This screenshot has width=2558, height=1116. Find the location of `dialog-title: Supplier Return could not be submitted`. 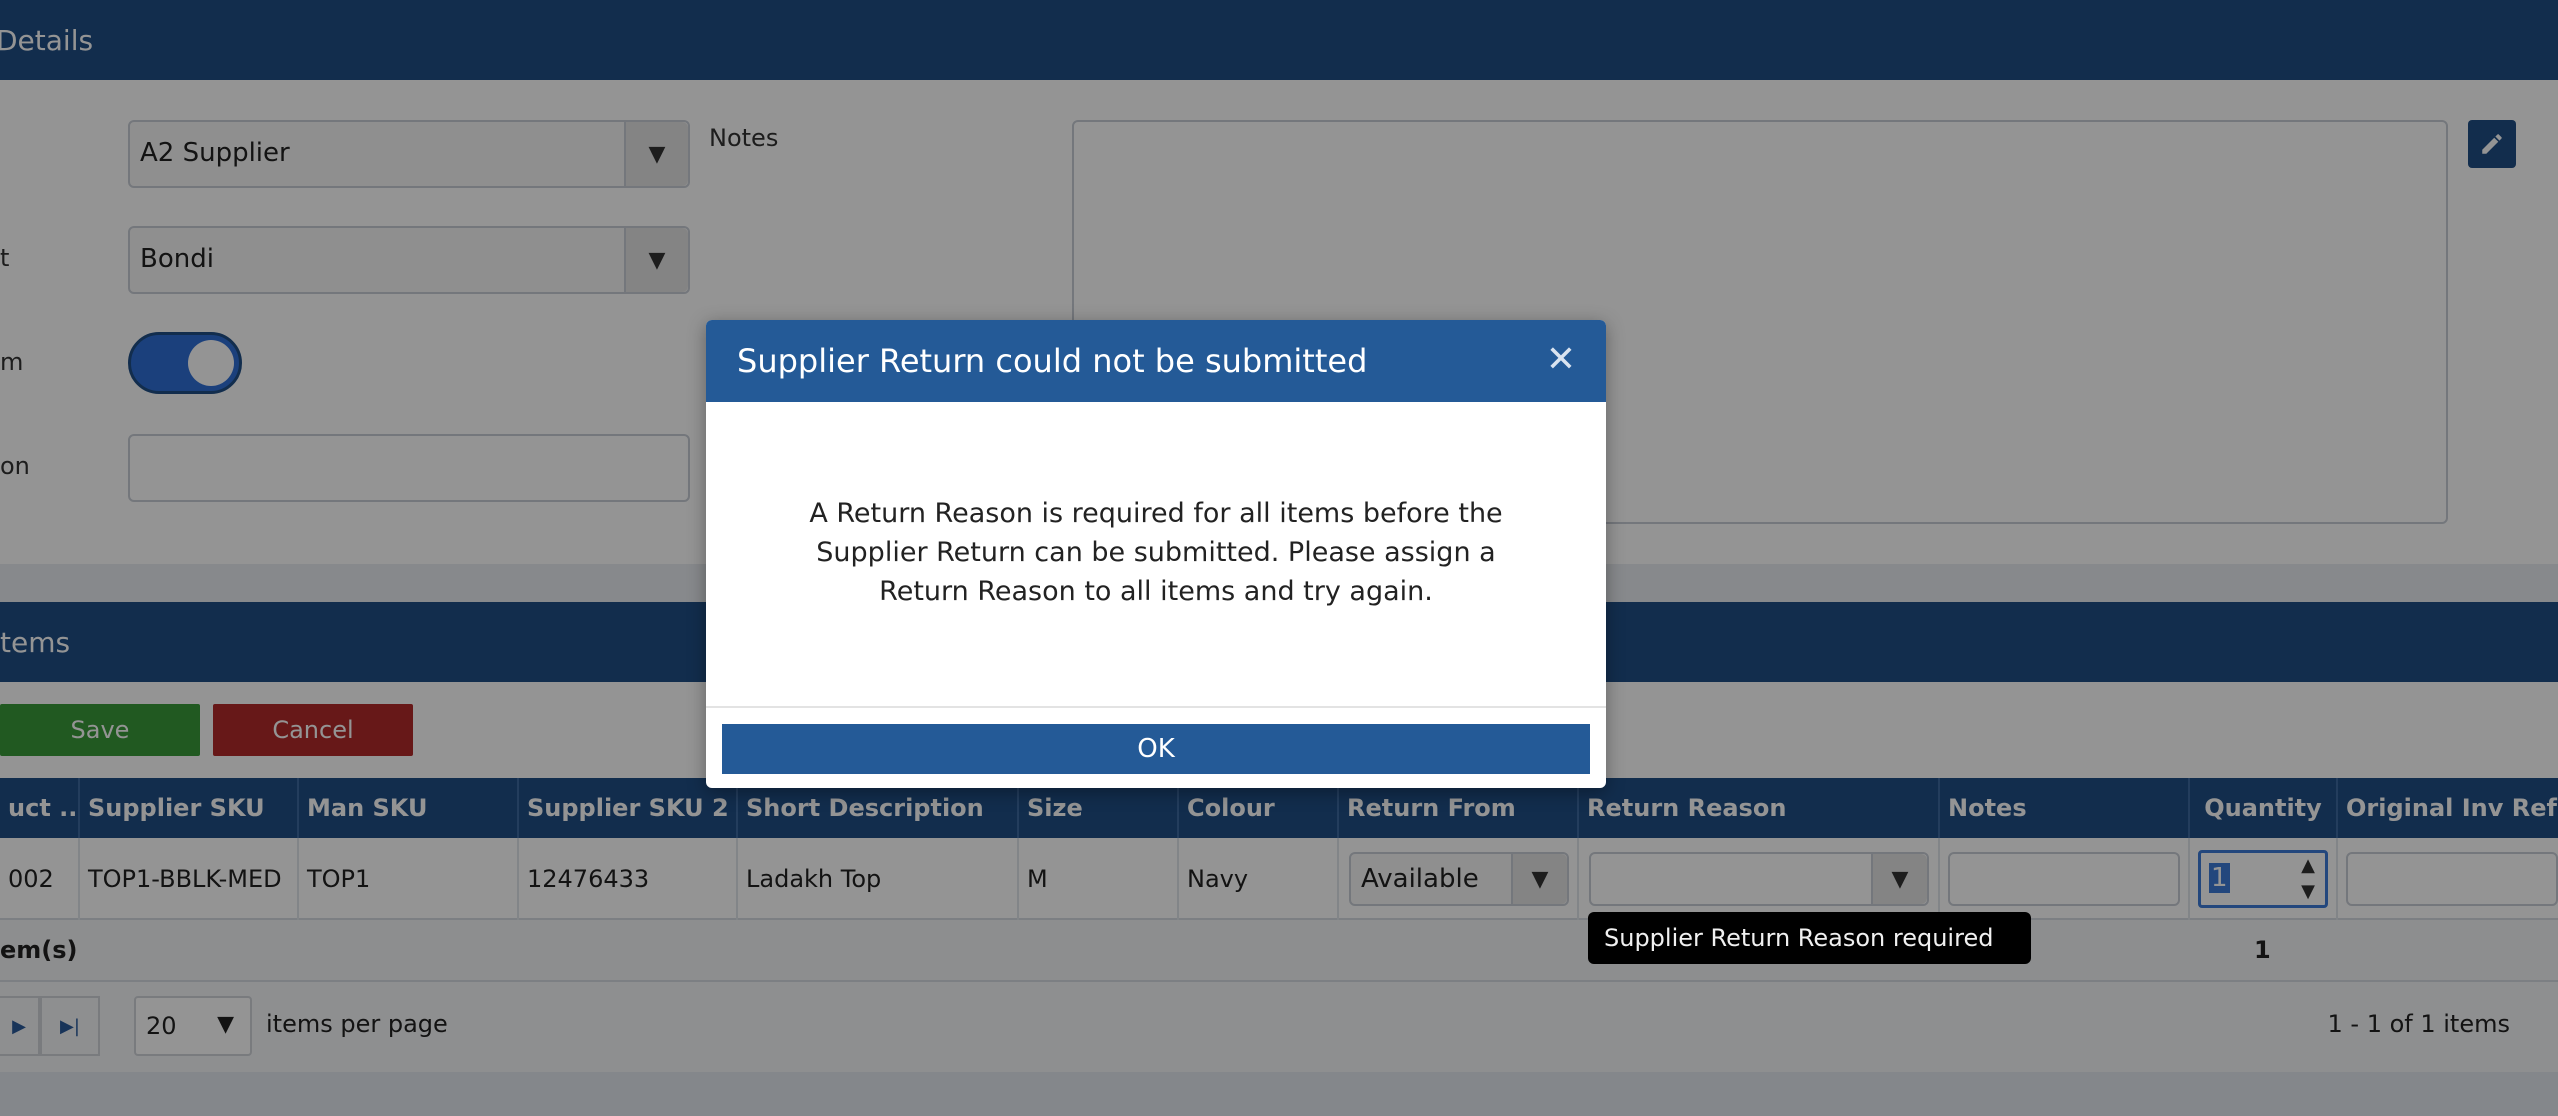

dialog-title: Supplier Return could not be submitted is located at coordinates (1052, 361).